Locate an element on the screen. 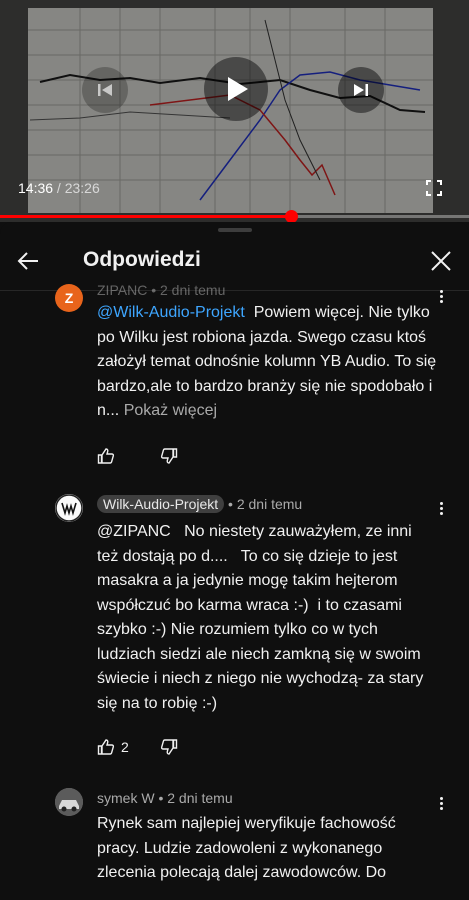 The image size is (469, 900). comment-meta: ZIPANC • 2 dni temu is located at coordinates (161, 290).